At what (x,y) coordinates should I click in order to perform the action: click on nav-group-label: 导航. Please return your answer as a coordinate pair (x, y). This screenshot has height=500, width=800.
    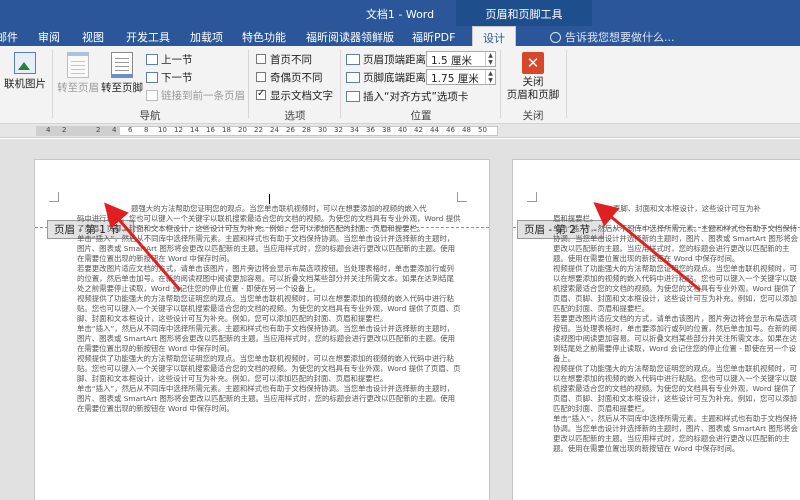
    Looking at the image, I should click on (150, 116).